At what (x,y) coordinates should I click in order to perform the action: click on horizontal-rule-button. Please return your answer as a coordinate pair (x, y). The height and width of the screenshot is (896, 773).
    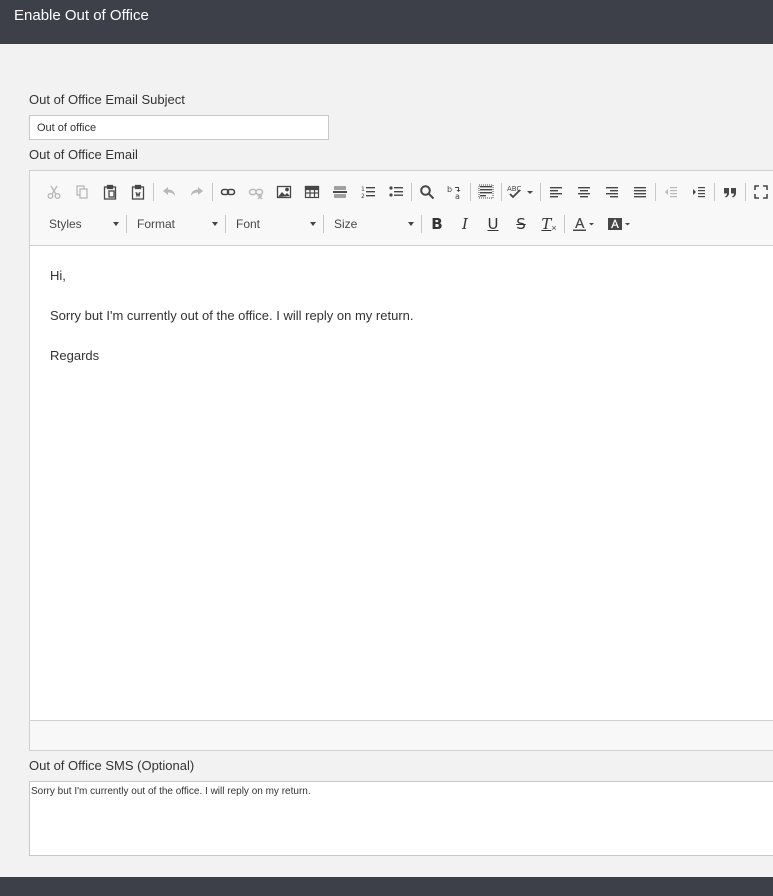
    Looking at the image, I should click on (340, 192).